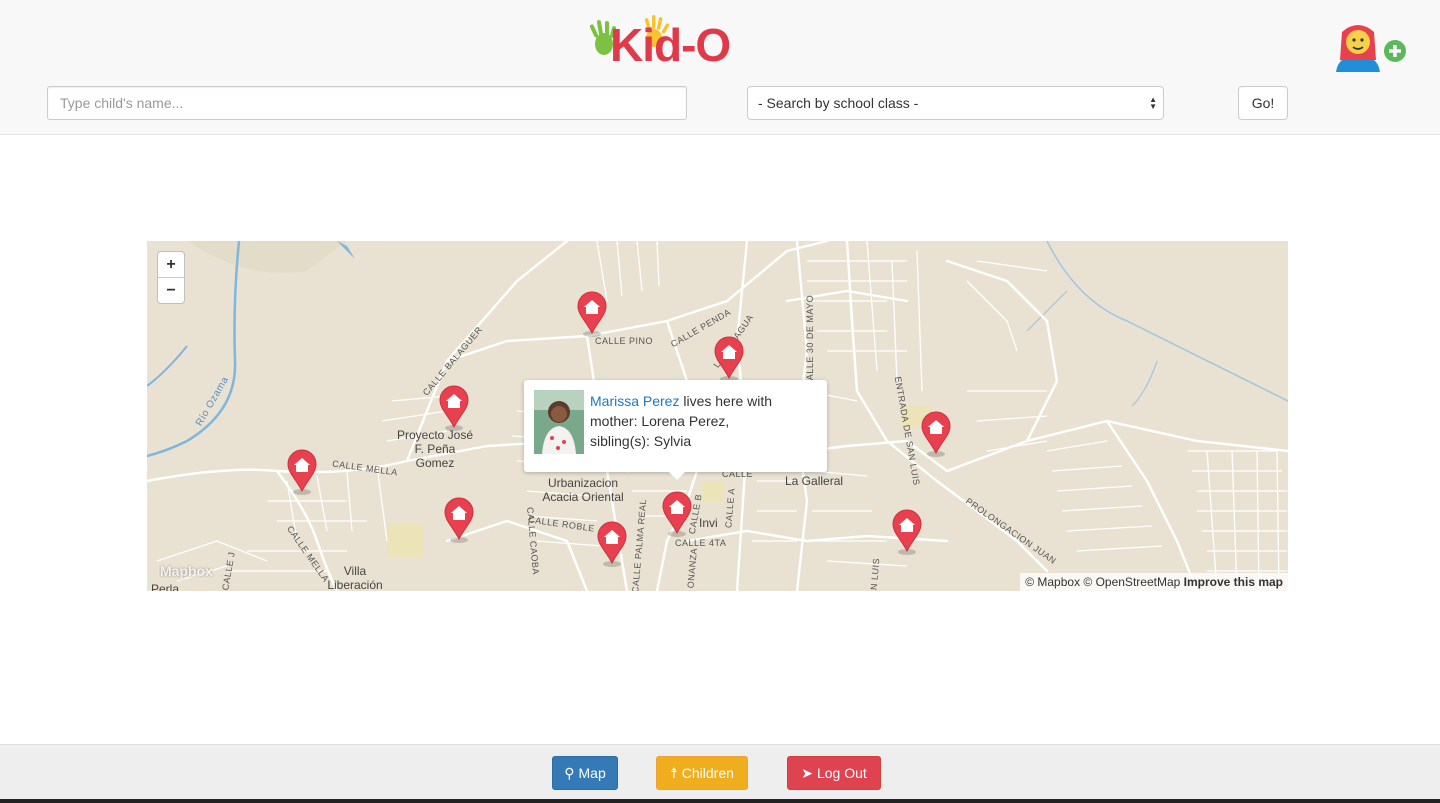  Describe the element at coordinates (1153, 103) in the screenshot. I see `select-arrows-icon: ▲ ▼` at that location.